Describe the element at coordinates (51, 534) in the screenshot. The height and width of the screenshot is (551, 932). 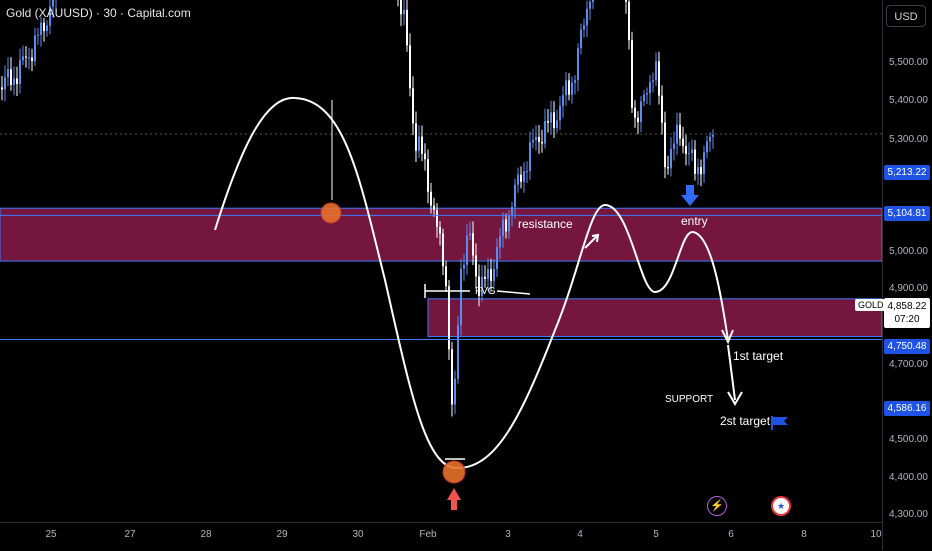
I see `x-tick: 25` at that location.